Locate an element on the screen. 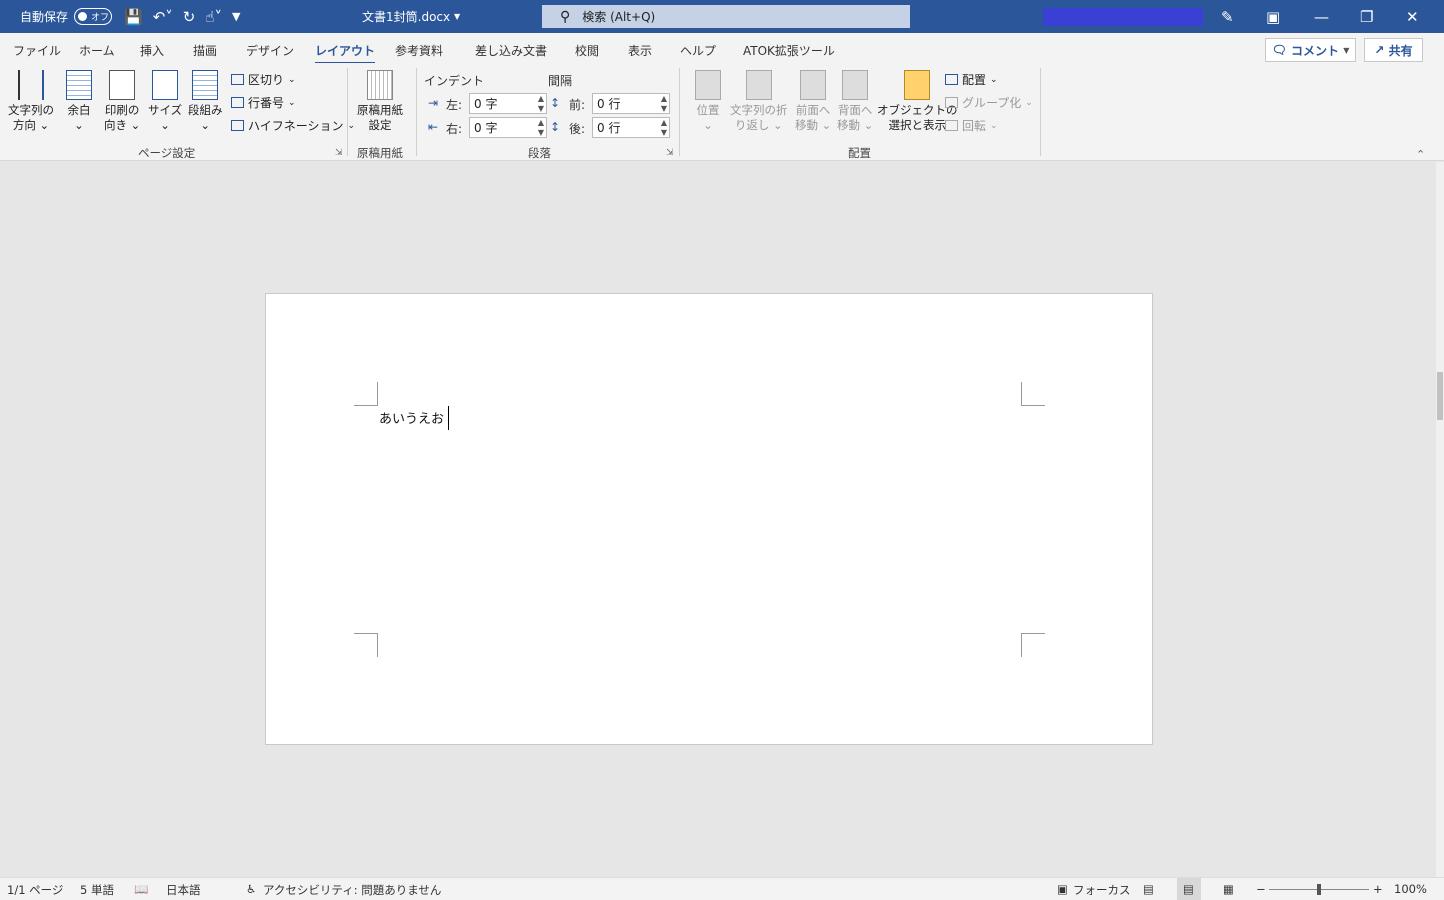  margins-button: 余白 ⌄ is located at coordinates (79, 101).